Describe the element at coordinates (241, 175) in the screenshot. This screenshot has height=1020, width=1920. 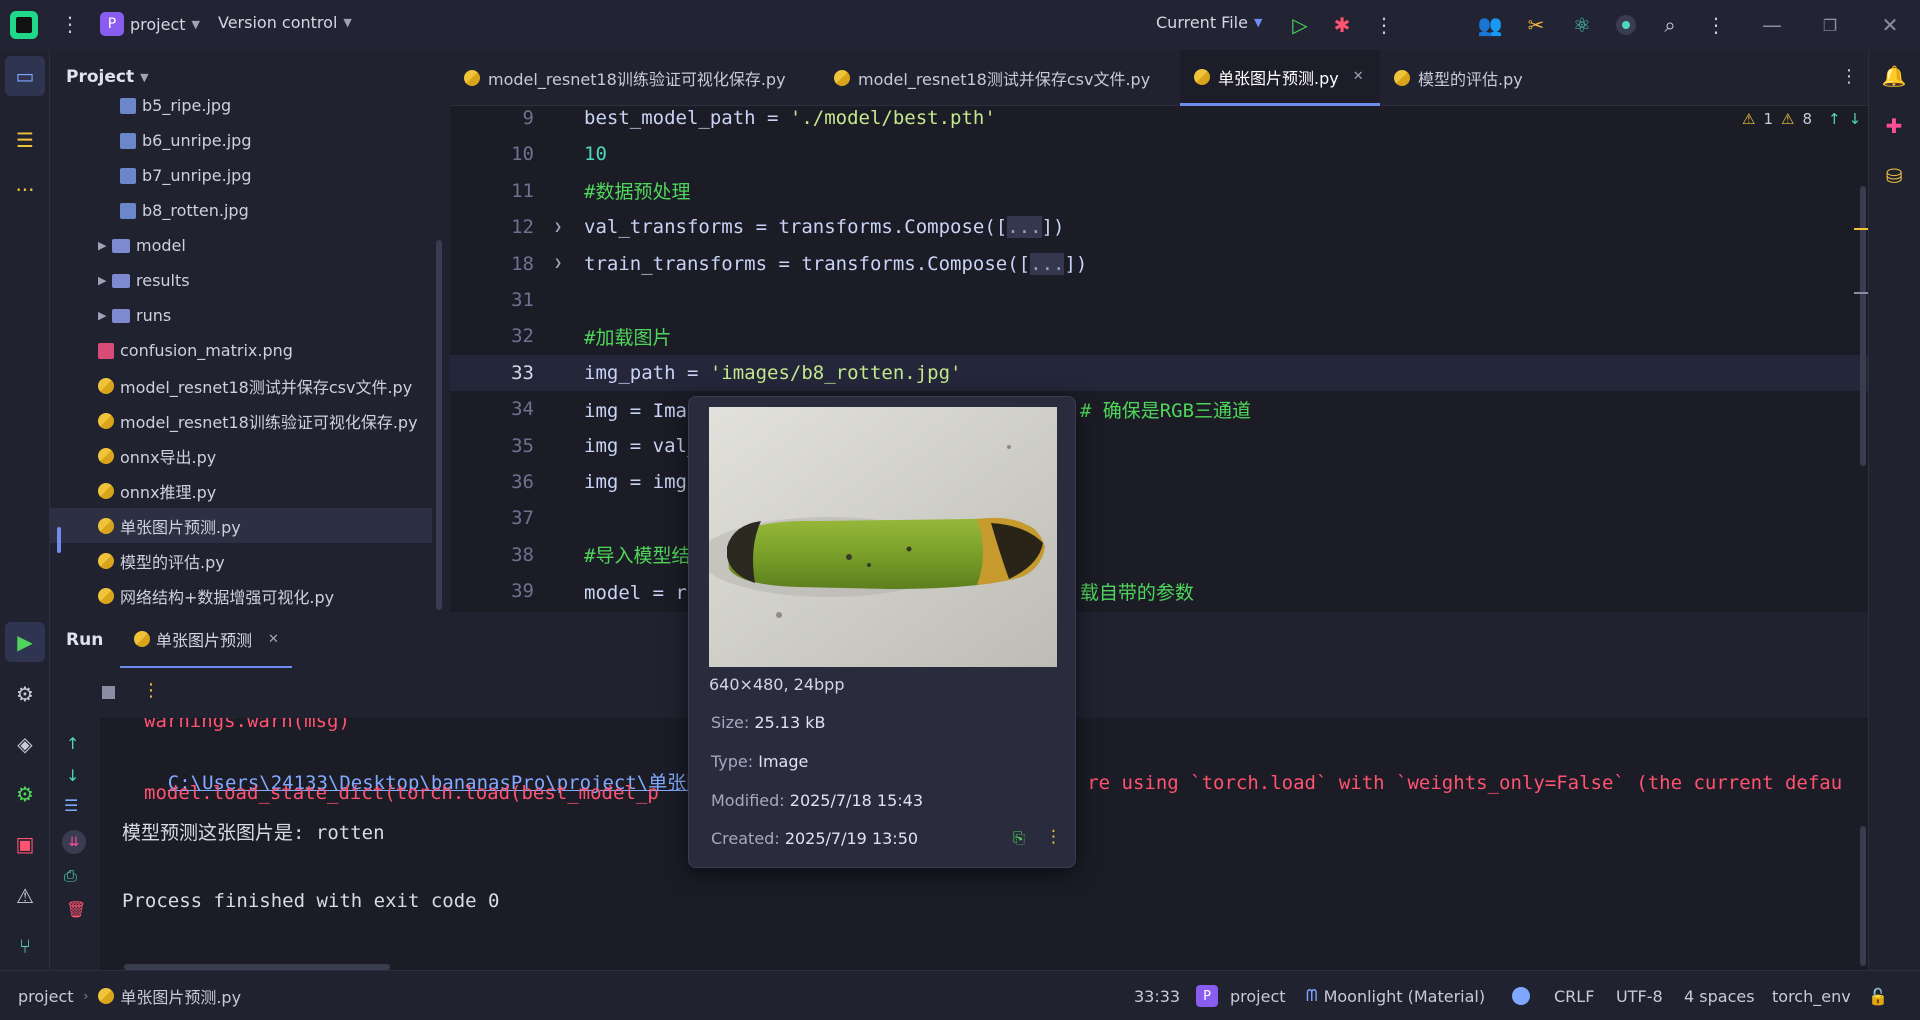
I see `tree-file: b7_unripe.jpg` at that location.